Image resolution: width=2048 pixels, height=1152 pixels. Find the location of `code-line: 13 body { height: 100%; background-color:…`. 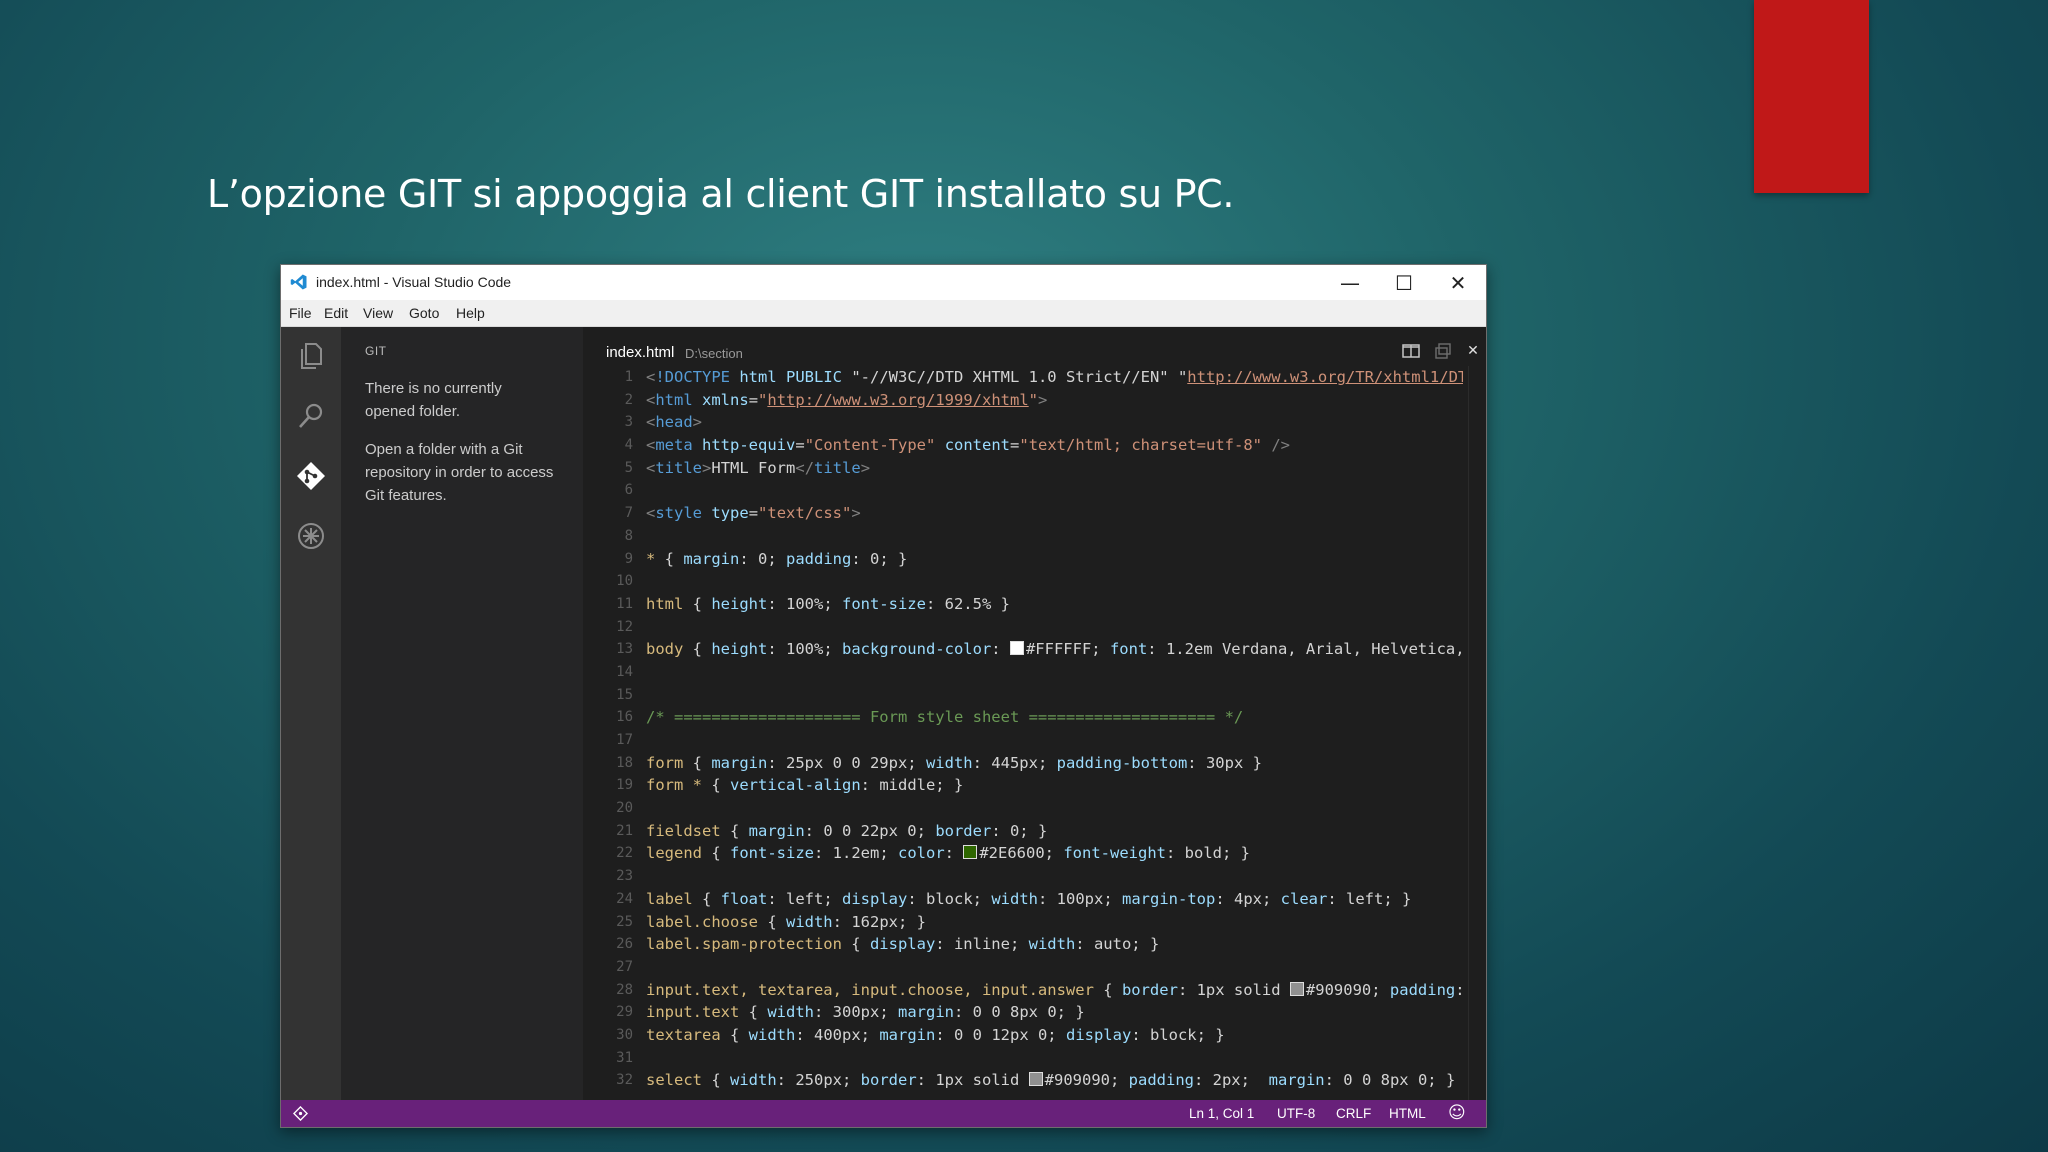

code-line: 13 body { height: 100%; background-color:… is located at coordinates (1023, 649).